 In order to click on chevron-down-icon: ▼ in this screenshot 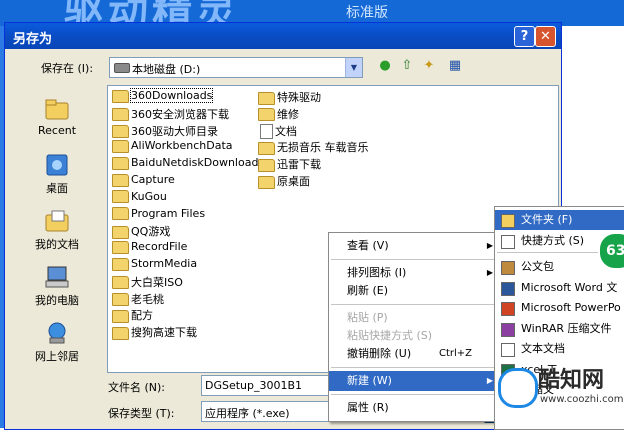, I will do `click(353, 67)`.